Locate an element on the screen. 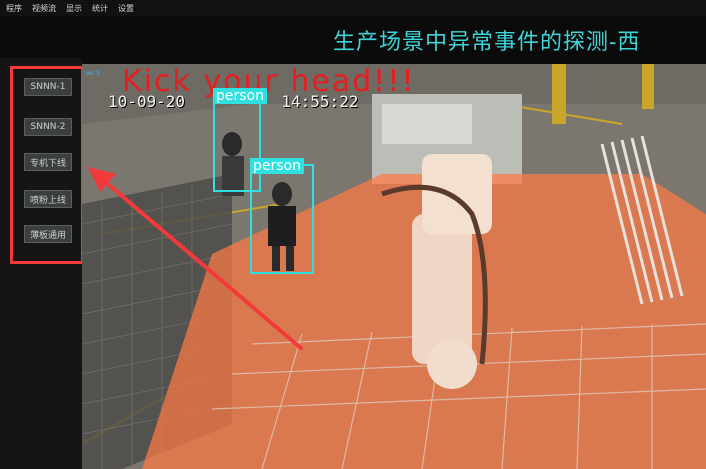  stream-button-special-machine-offline: 专机下线 is located at coordinates (48, 162).